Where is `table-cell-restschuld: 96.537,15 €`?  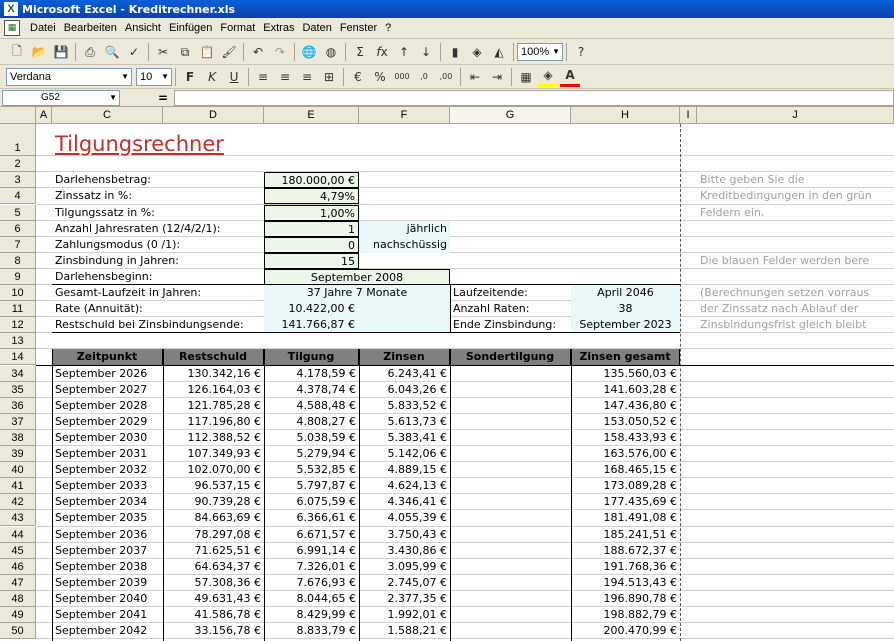
table-cell-restschuld: 96.537,15 € is located at coordinates (213, 486).